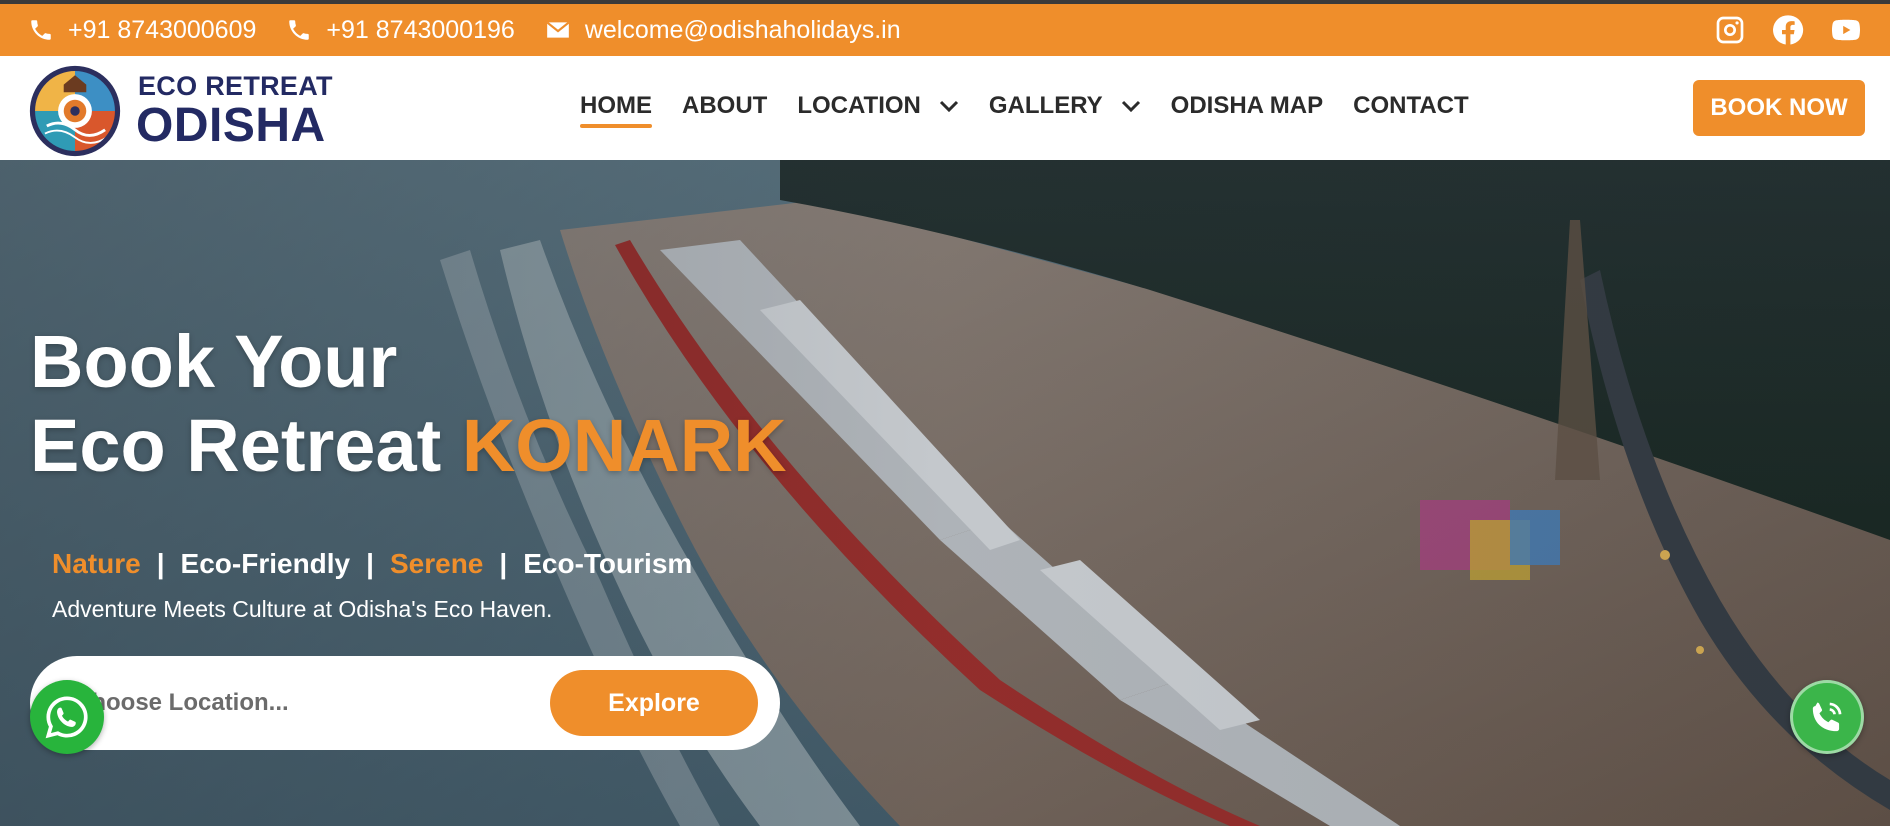  I want to click on tag-eco-friendly: Eco-Friendly, so click(265, 563).